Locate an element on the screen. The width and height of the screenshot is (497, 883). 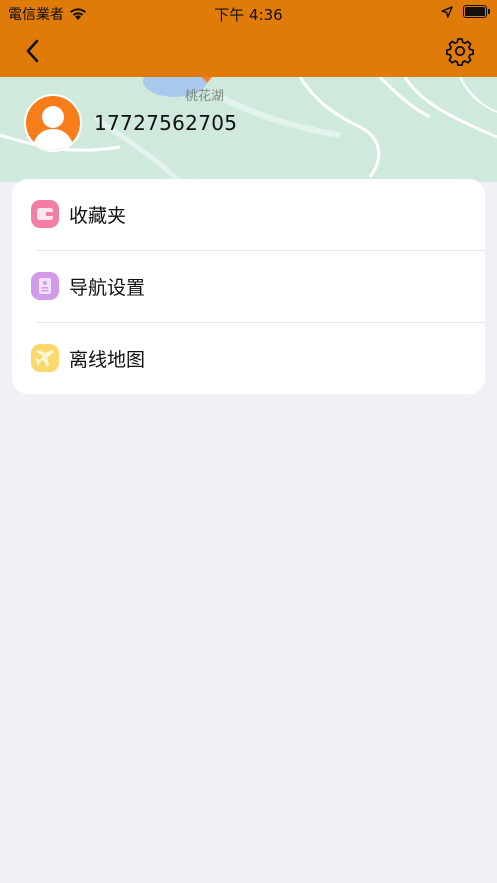
profile-section: 17727562705 is located at coordinates (130, 123).